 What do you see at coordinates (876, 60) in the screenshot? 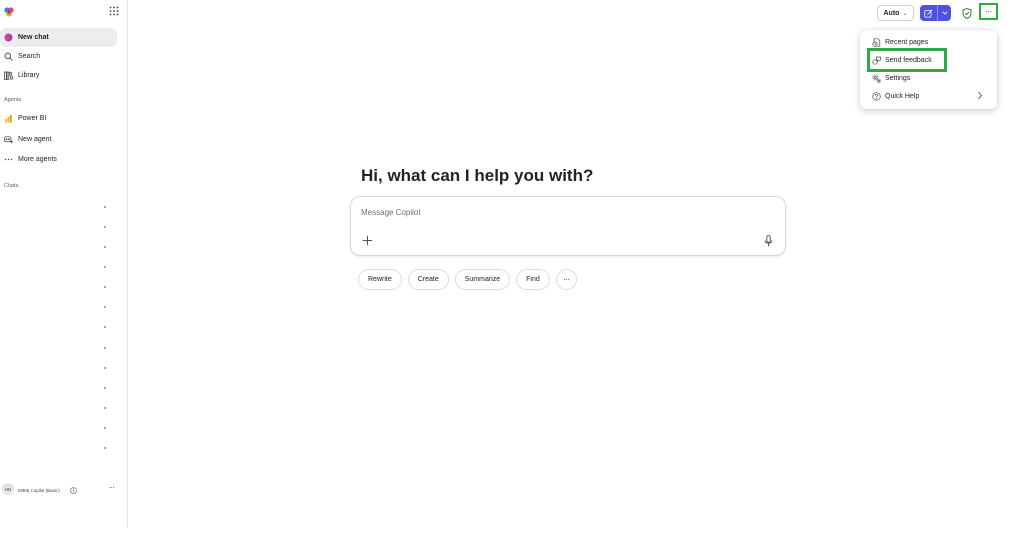
I see `feedback-icon` at bounding box center [876, 60].